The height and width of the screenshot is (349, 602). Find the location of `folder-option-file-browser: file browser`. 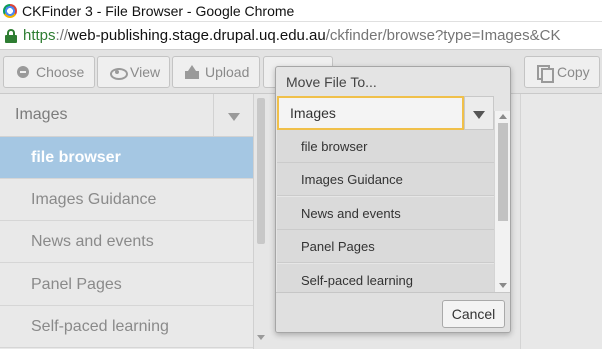

folder-option-file-browser: file browser is located at coordinates (385, 146).